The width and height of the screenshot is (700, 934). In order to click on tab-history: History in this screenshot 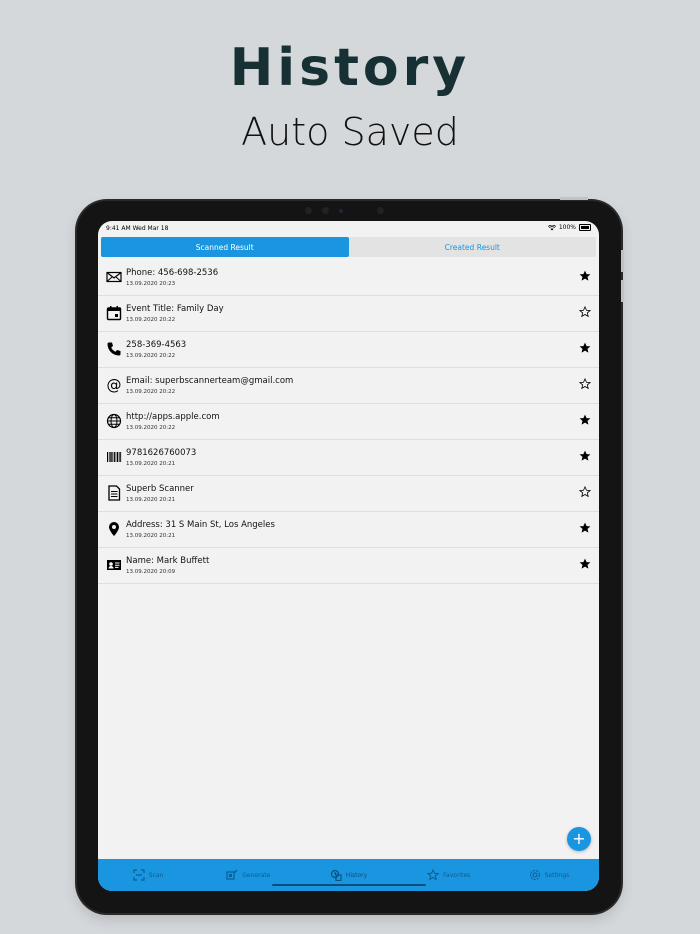, I will do `click(348, 875)`.